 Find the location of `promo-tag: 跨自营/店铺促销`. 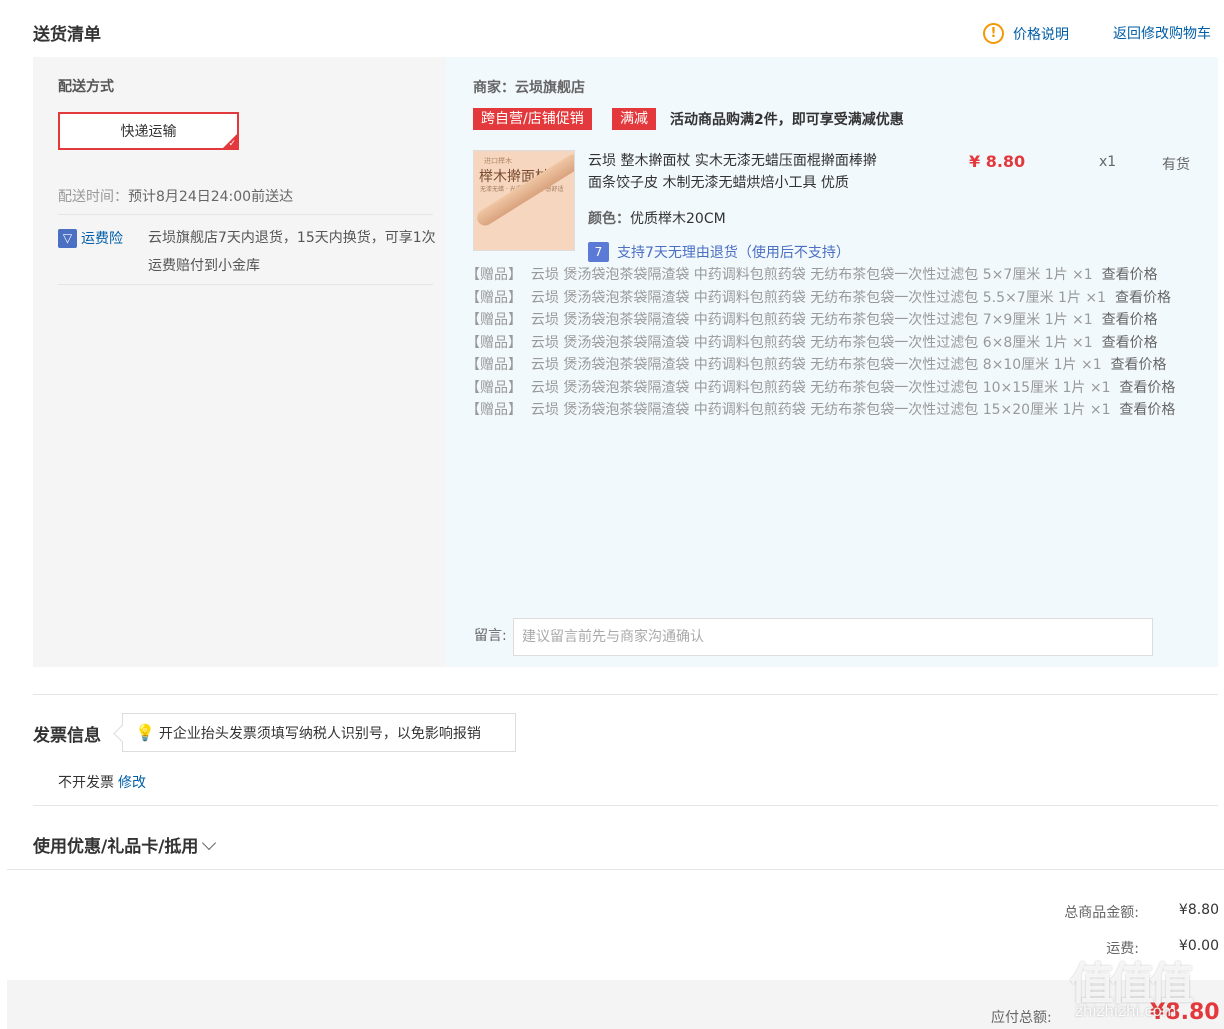

promo-tag: 跨自营/店铺促销 is located at coordinates (532, 119).